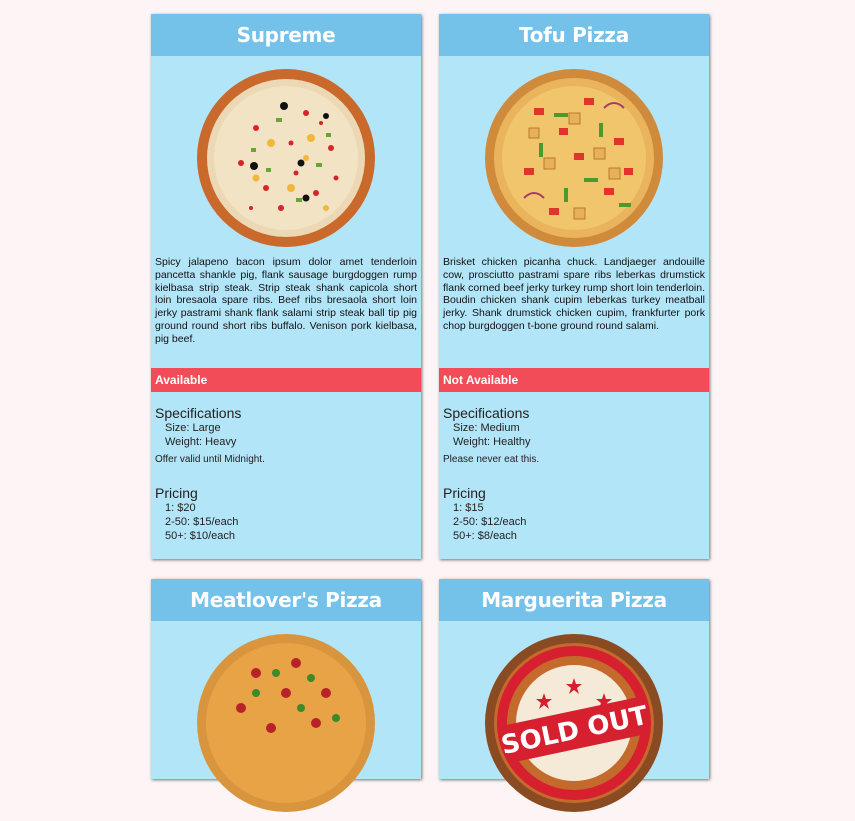 The image size is (855, 821). Describe the element at coordinates (286, 156) in the screenshot. I see `pizza-supreme-image` at that location.